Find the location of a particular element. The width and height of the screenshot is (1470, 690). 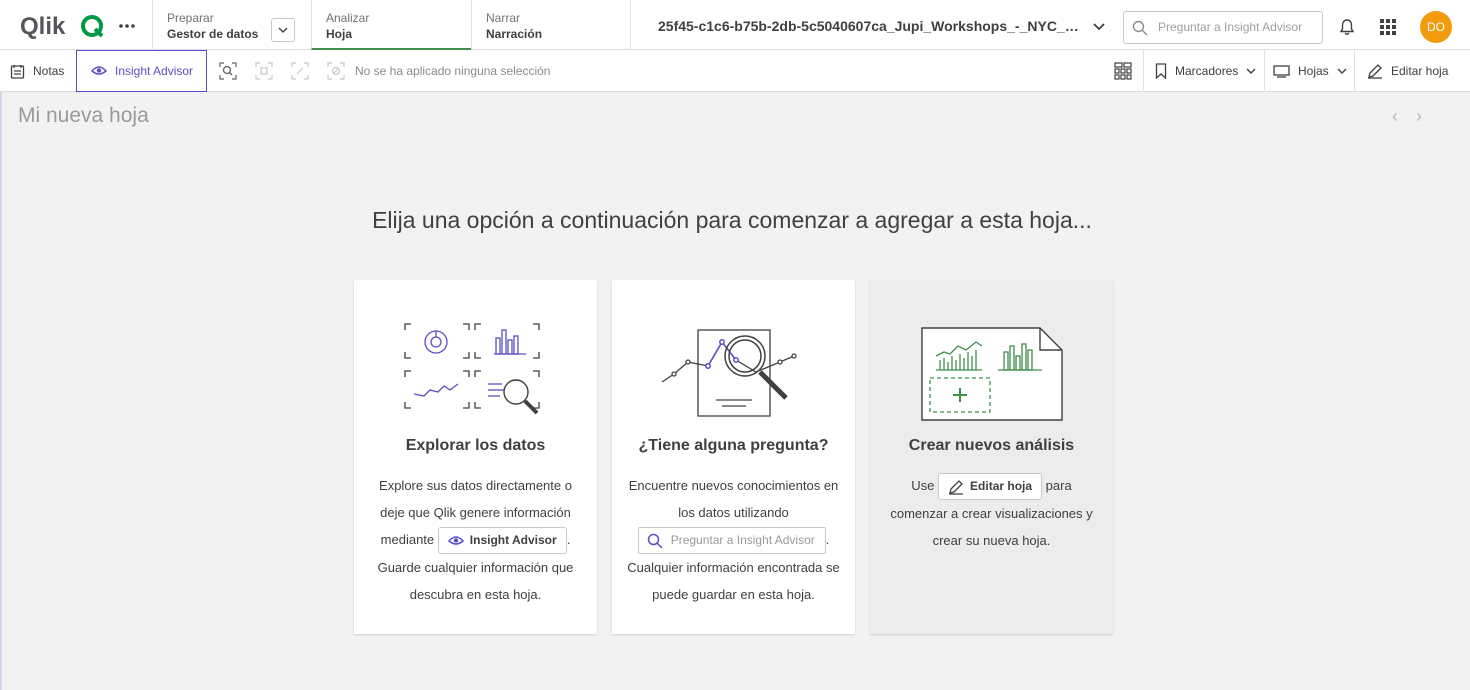

sheets-icon is located at coordinates (1281, 71).